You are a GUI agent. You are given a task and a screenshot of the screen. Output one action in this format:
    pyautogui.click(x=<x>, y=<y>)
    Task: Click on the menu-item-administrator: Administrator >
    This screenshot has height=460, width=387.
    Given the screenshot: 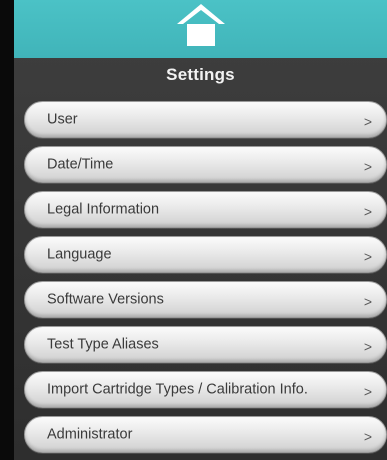 What is the action you would take?
    pyautogui.click(x=205, y=434)
    